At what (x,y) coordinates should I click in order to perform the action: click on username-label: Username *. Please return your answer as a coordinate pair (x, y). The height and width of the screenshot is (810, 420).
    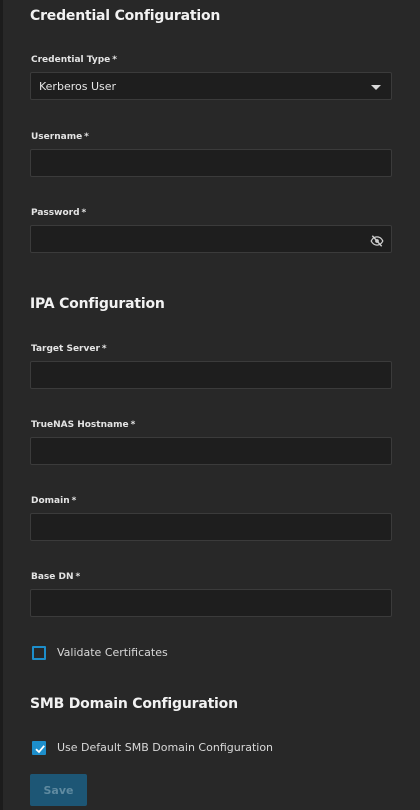
    Looking at the image, I should click on (60, 137).